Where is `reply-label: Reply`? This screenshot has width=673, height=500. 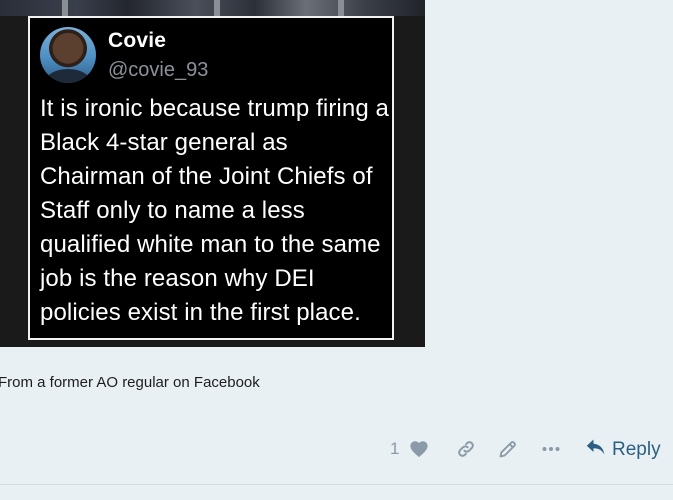
reply-label: Reply is located at coordinates (636, 449).